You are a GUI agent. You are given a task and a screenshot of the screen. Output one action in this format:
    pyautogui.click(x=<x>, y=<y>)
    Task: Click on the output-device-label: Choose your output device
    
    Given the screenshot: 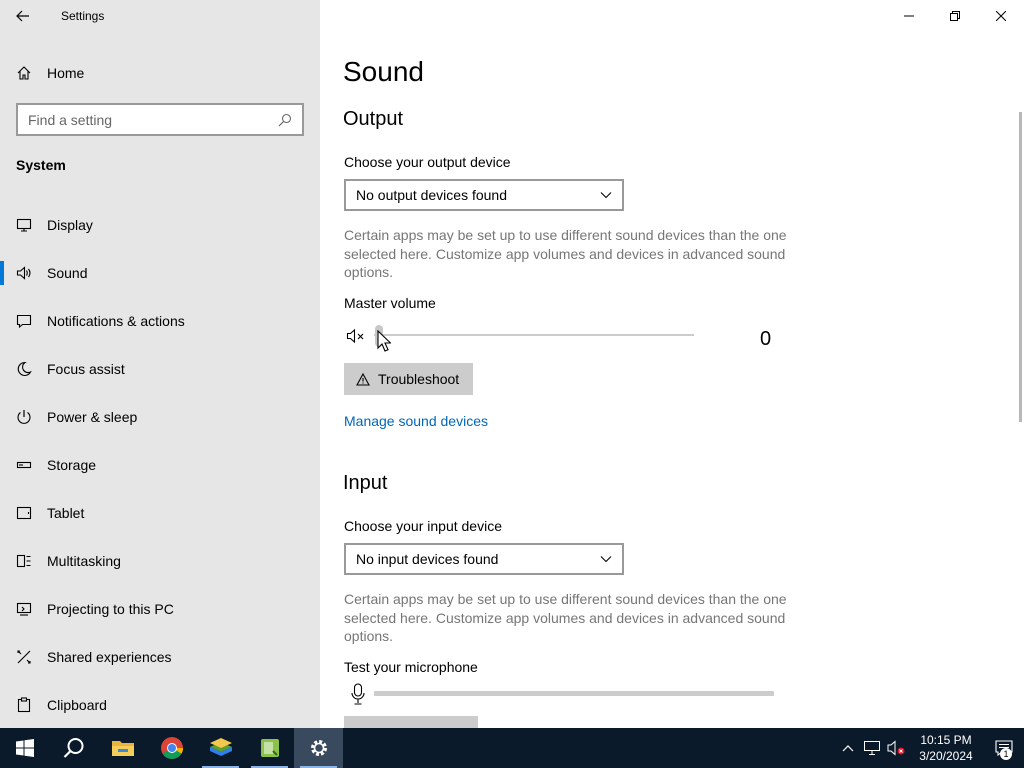 What is the action you would take?
    pyautogui.click(x=427, y=162)
    